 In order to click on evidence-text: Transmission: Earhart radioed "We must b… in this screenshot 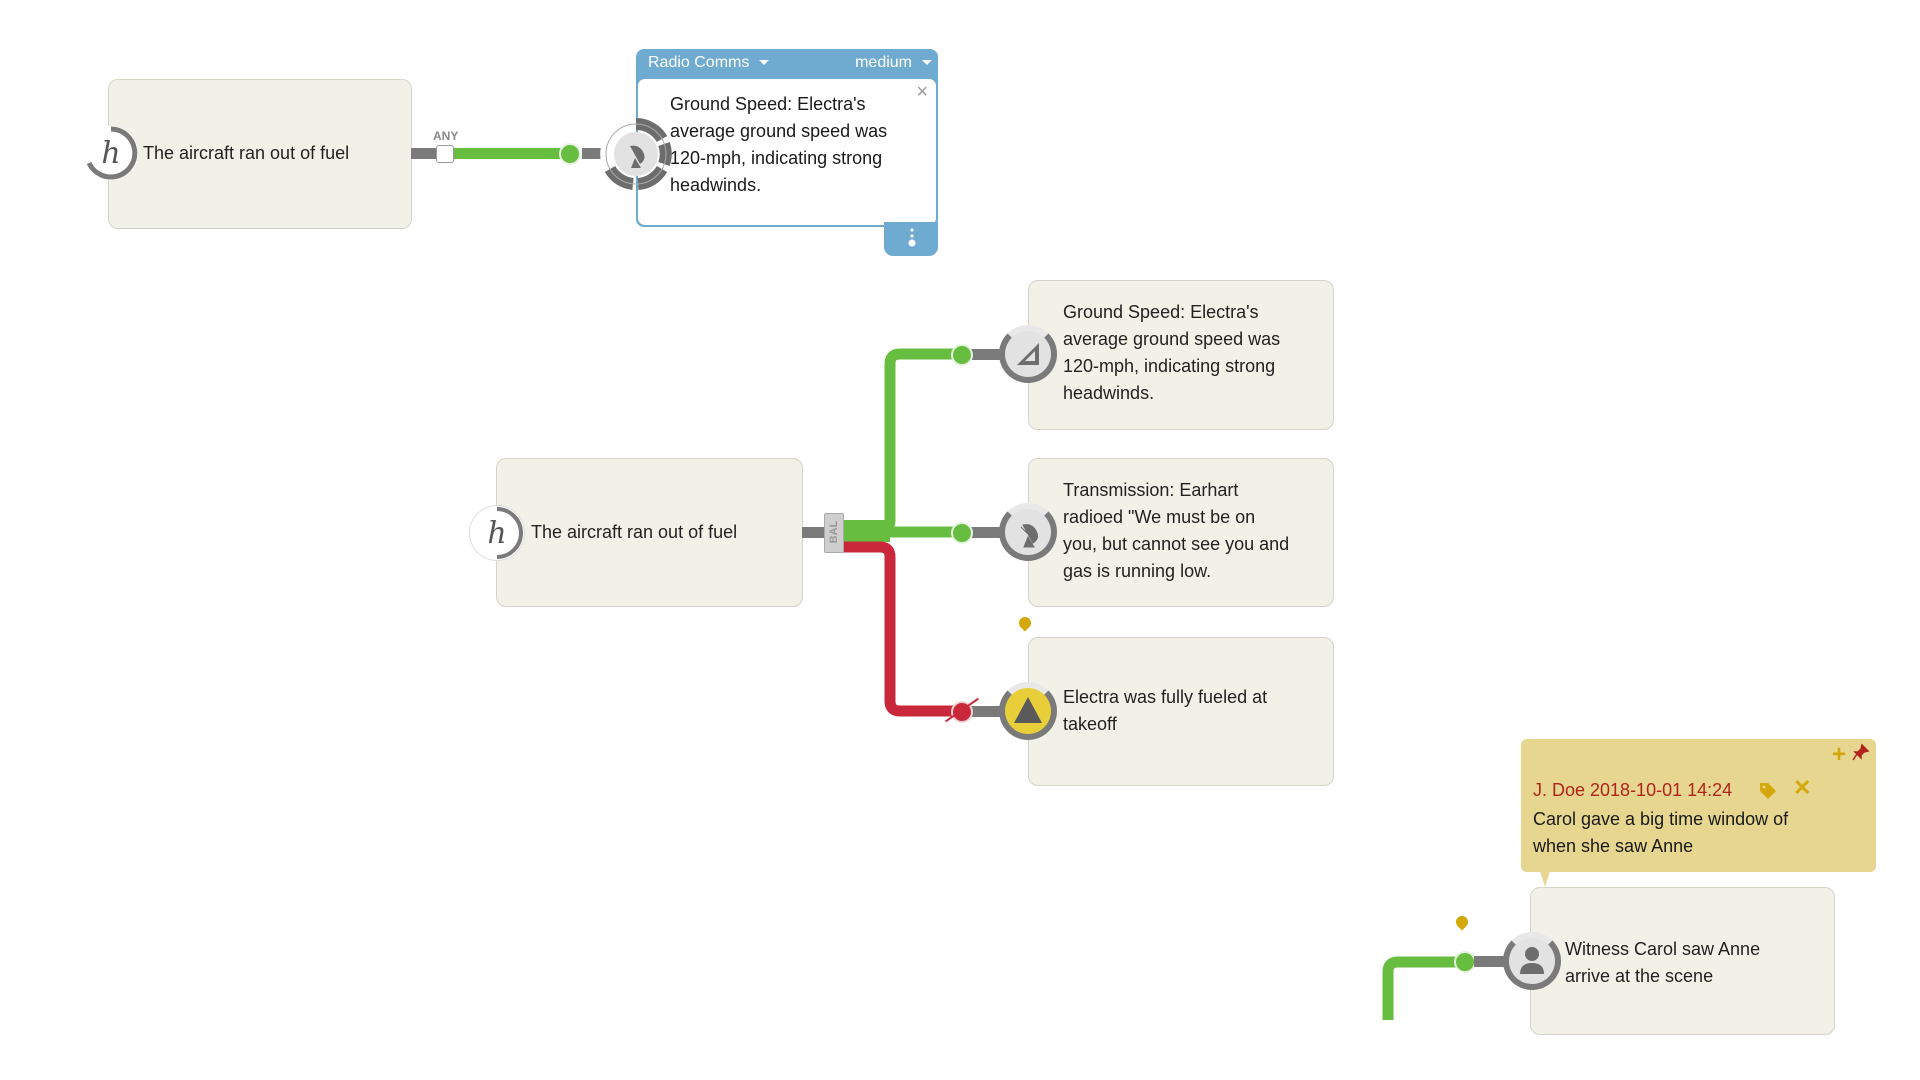, I will do `click(1176, 530)`.